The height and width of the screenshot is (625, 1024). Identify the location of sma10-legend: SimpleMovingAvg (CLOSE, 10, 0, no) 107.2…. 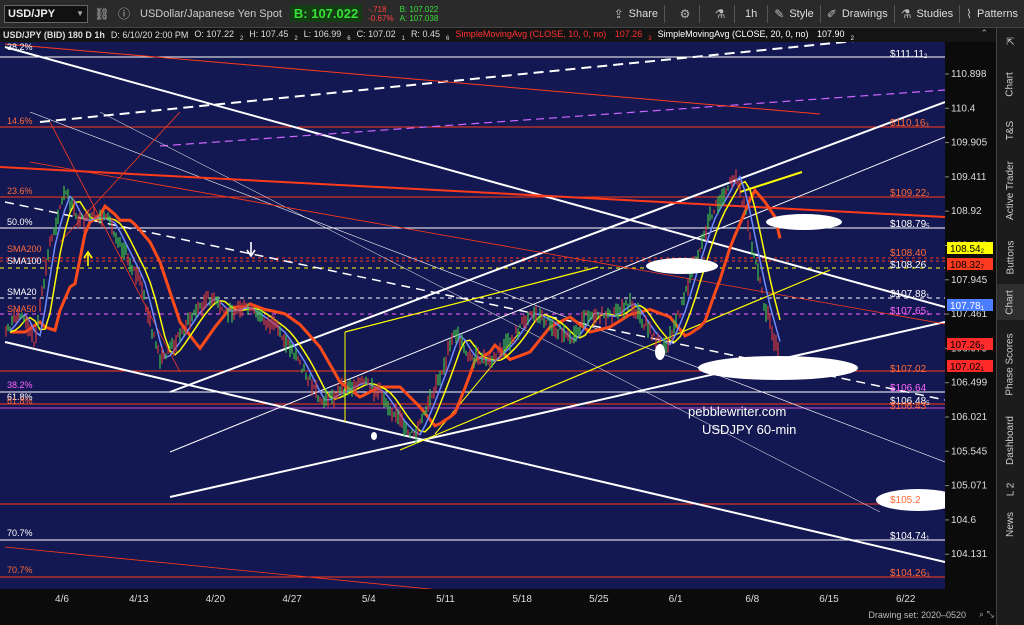
(553, 35).